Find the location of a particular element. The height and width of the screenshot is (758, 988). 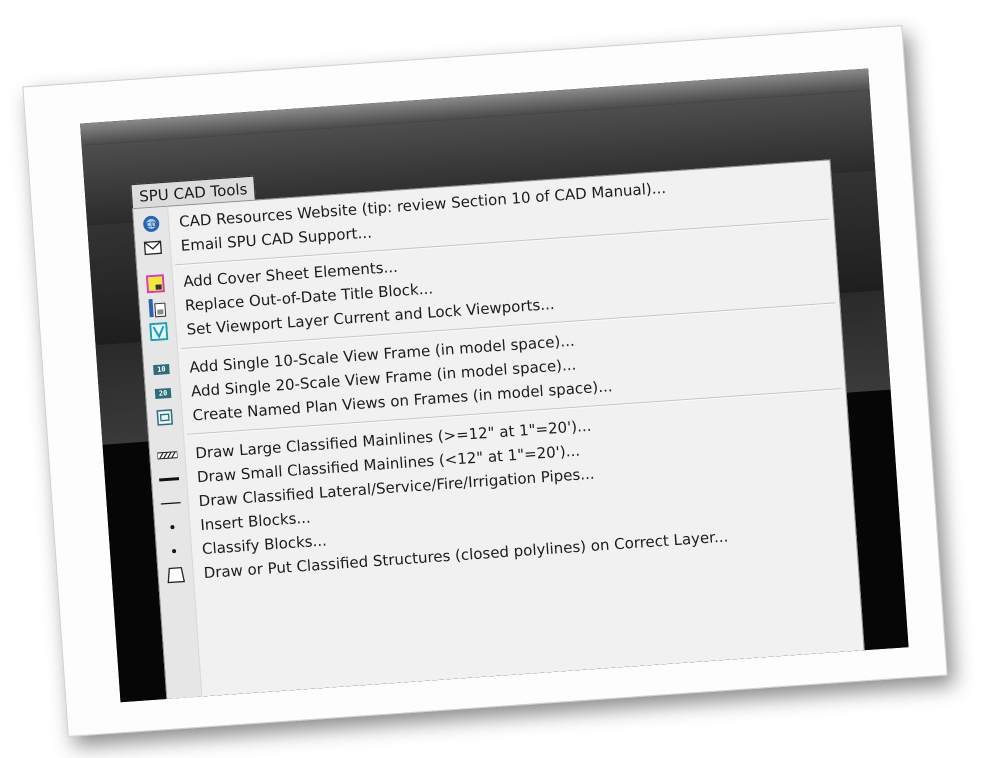

scale-20-icon: 20 is located at coordinates (162, 393).